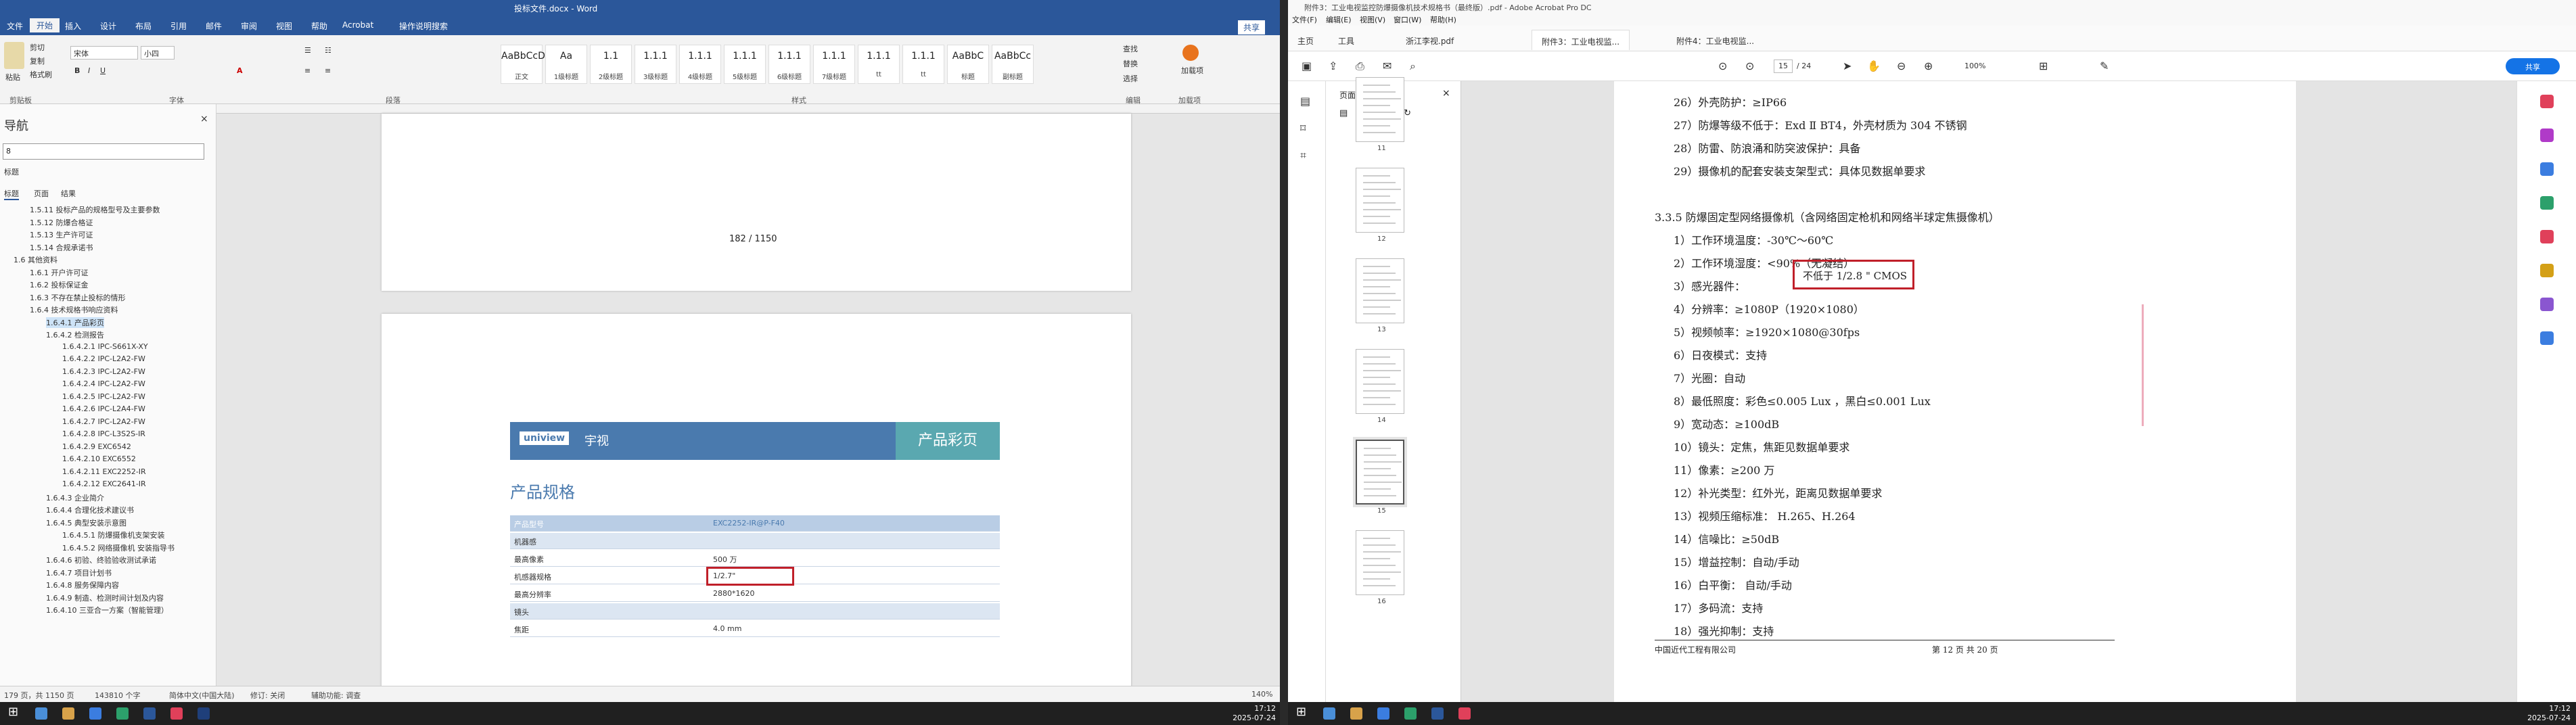 This screenshot has width=2576, height=725. I want to click on tab-home: 开始, so click(45, 25).